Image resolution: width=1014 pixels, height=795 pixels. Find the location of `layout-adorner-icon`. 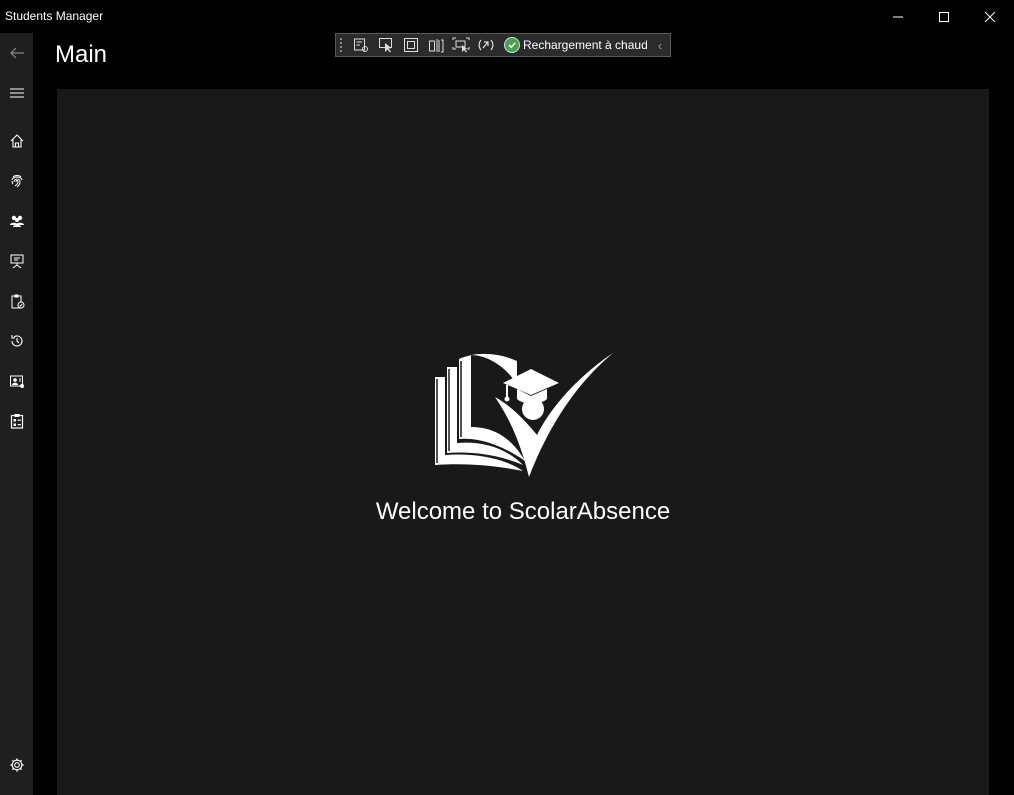

layout-adorner-icon is located at coordinates (410, 45).